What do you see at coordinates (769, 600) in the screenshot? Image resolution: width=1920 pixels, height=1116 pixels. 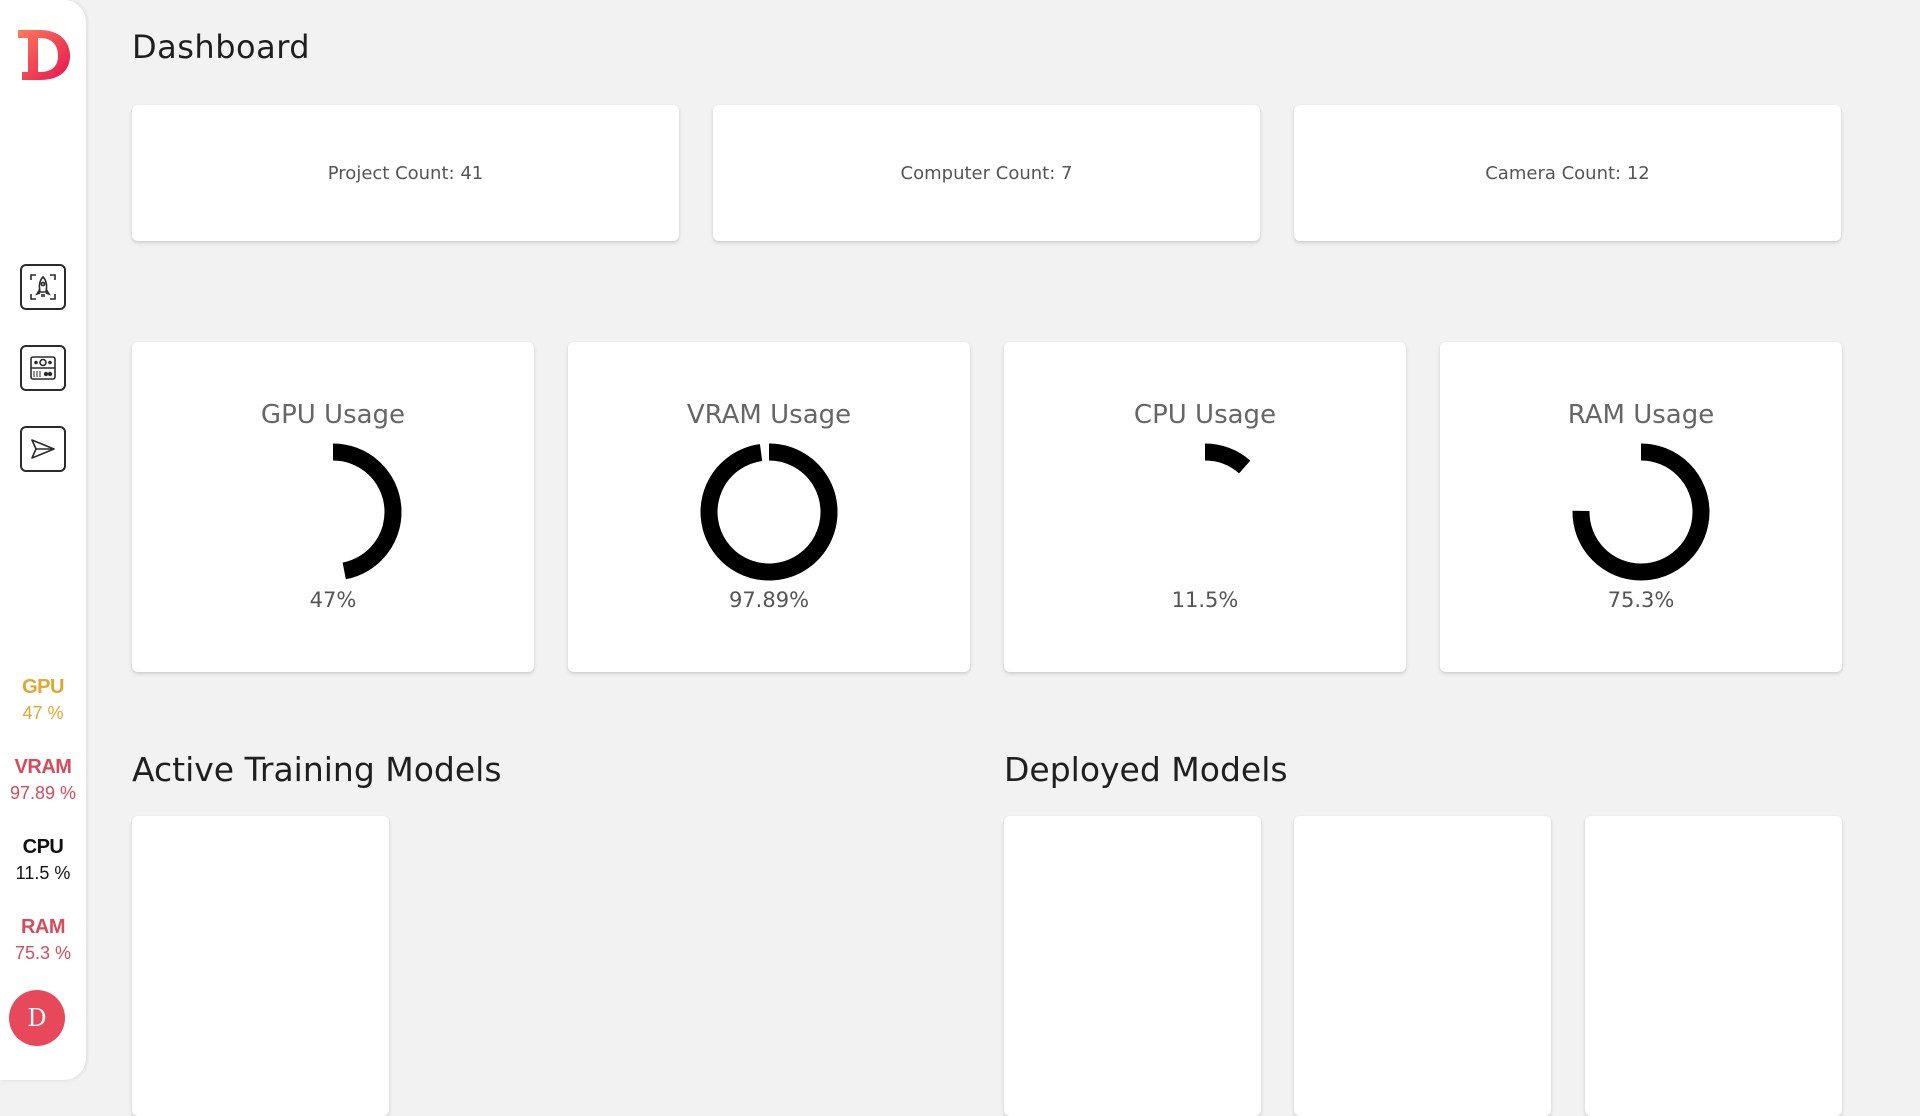 I see `gauge-value: 97.89%` at bounding box center [769, 600].